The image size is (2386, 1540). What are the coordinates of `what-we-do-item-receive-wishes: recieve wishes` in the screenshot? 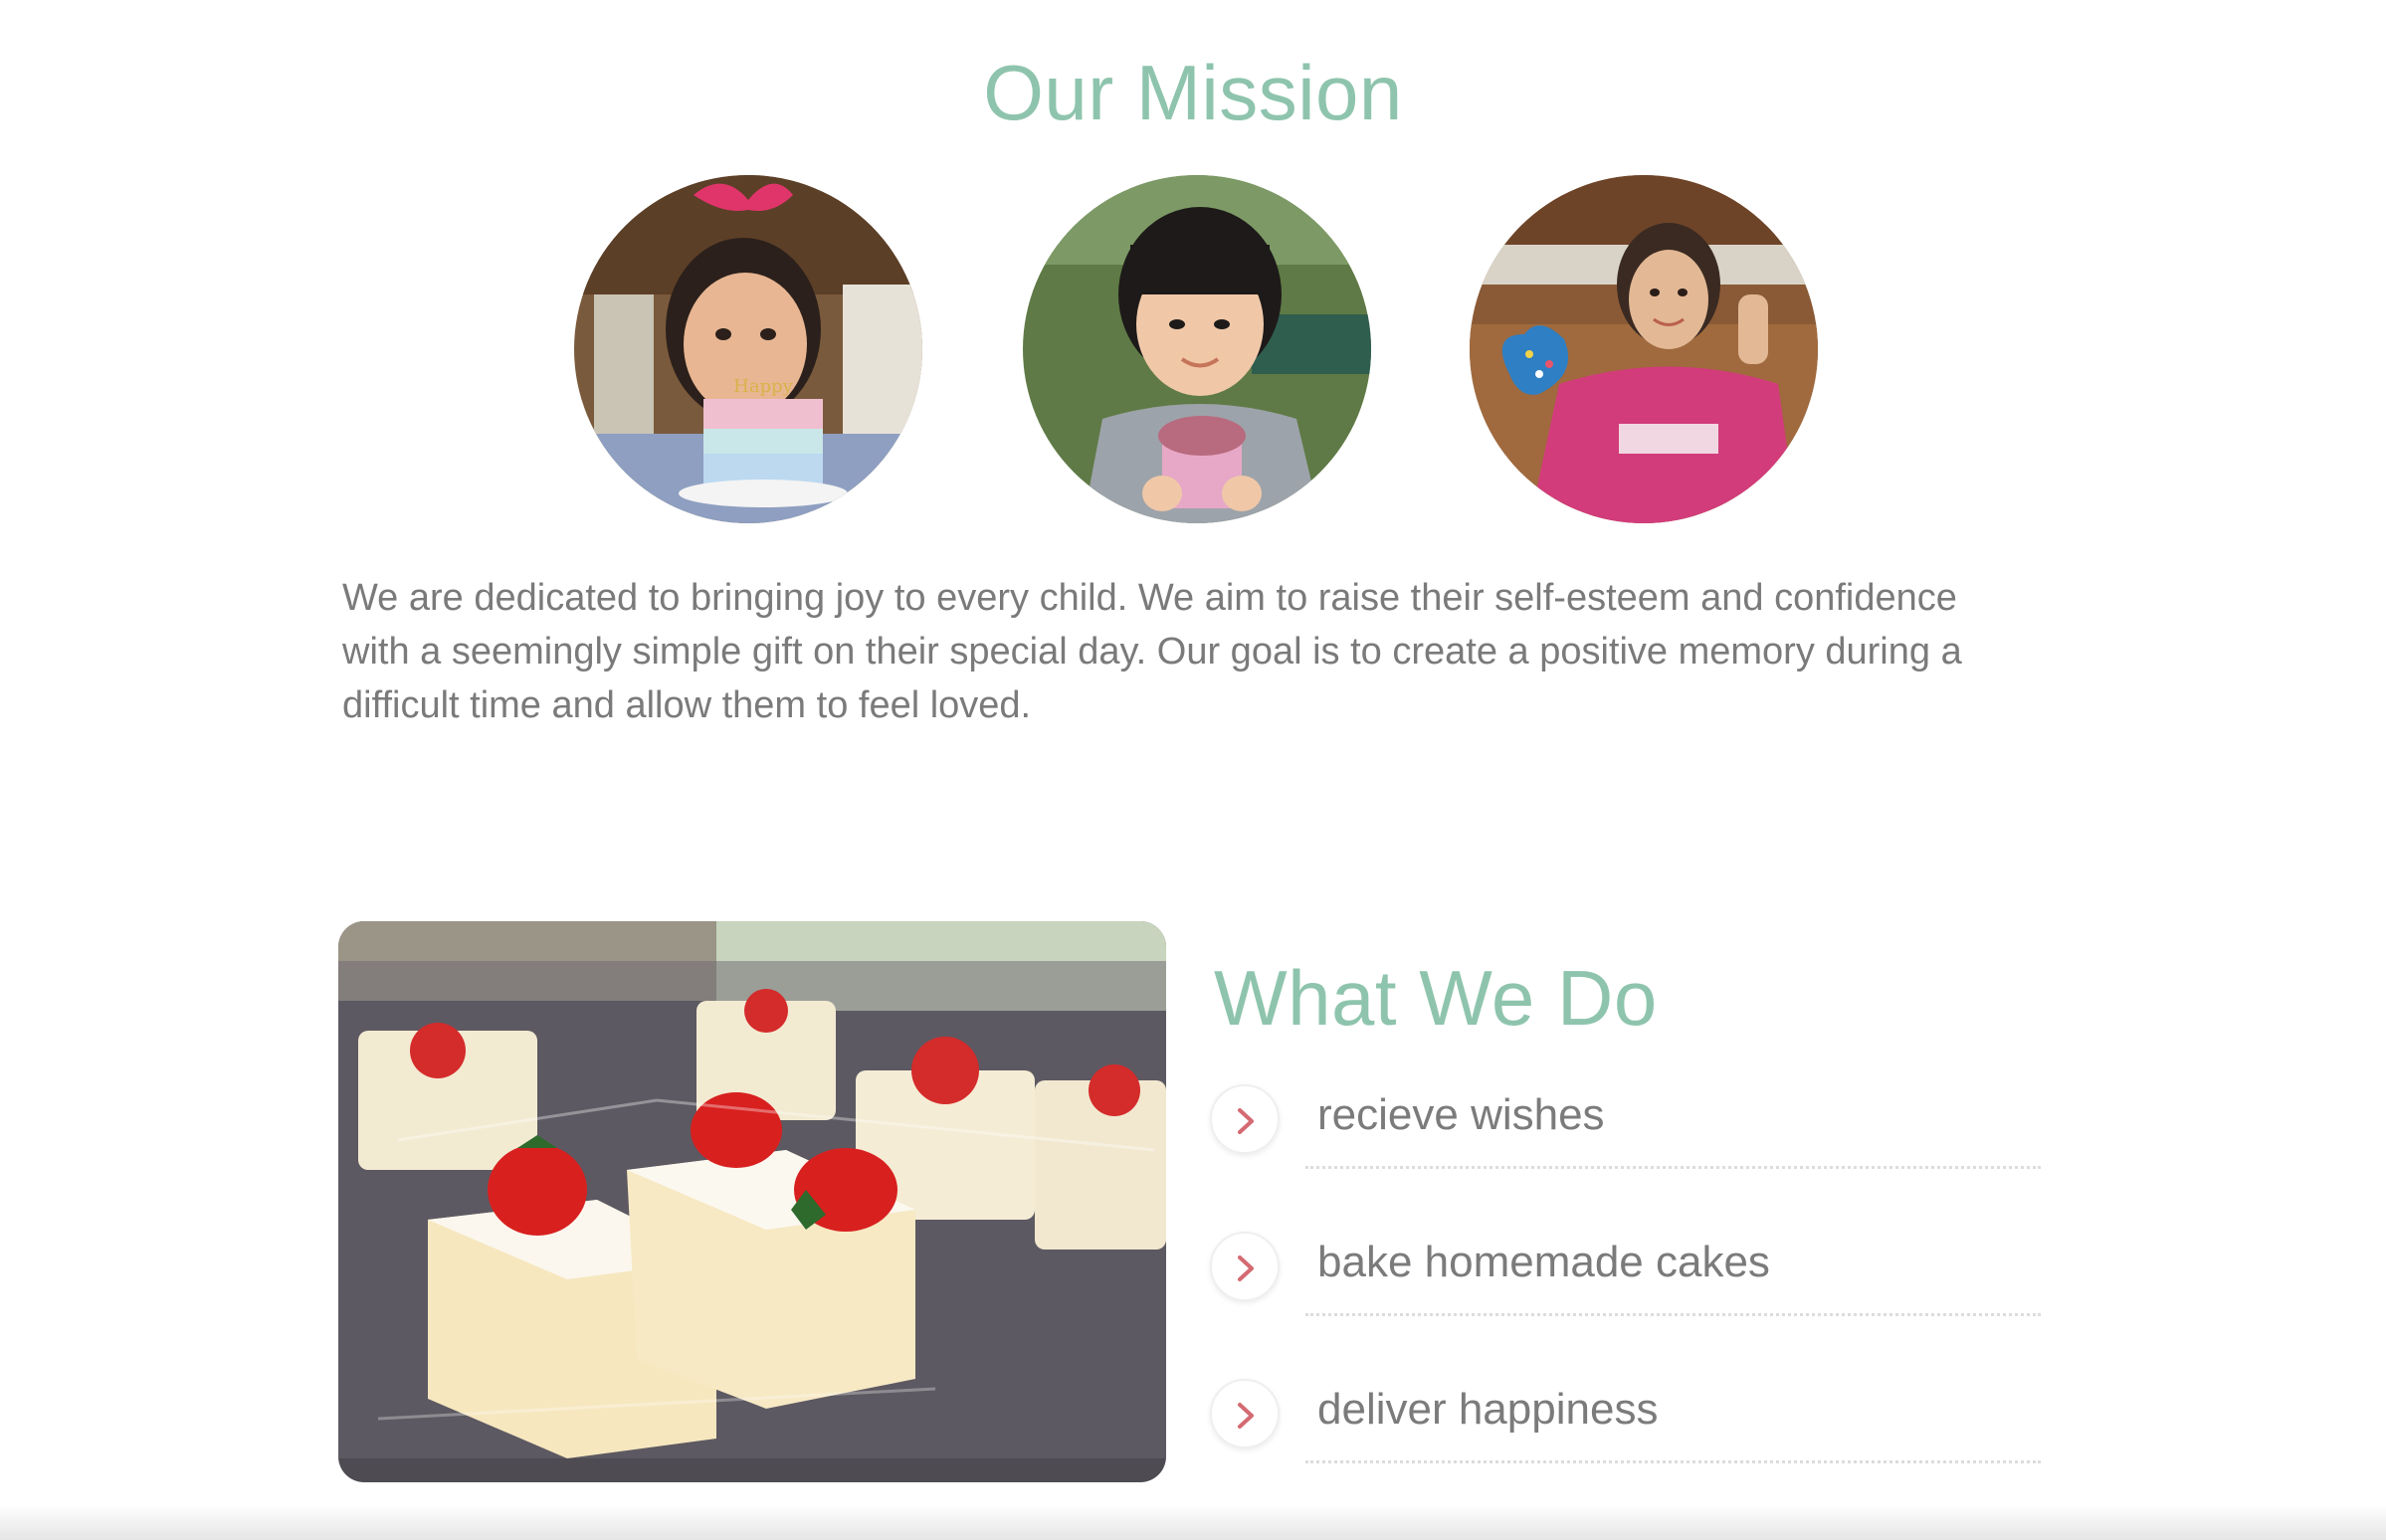 It's located at (1625, 1124).